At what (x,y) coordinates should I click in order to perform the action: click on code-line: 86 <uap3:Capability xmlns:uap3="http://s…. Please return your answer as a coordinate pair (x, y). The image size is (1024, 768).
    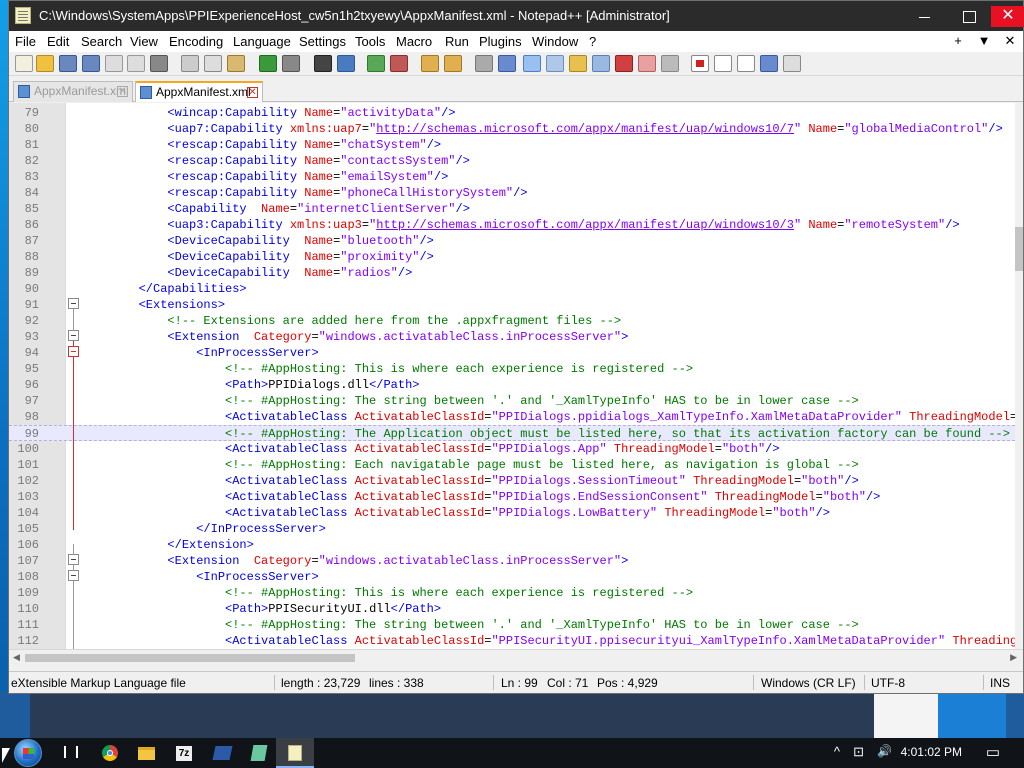
    Looking at the image, I should click on (512, 225).